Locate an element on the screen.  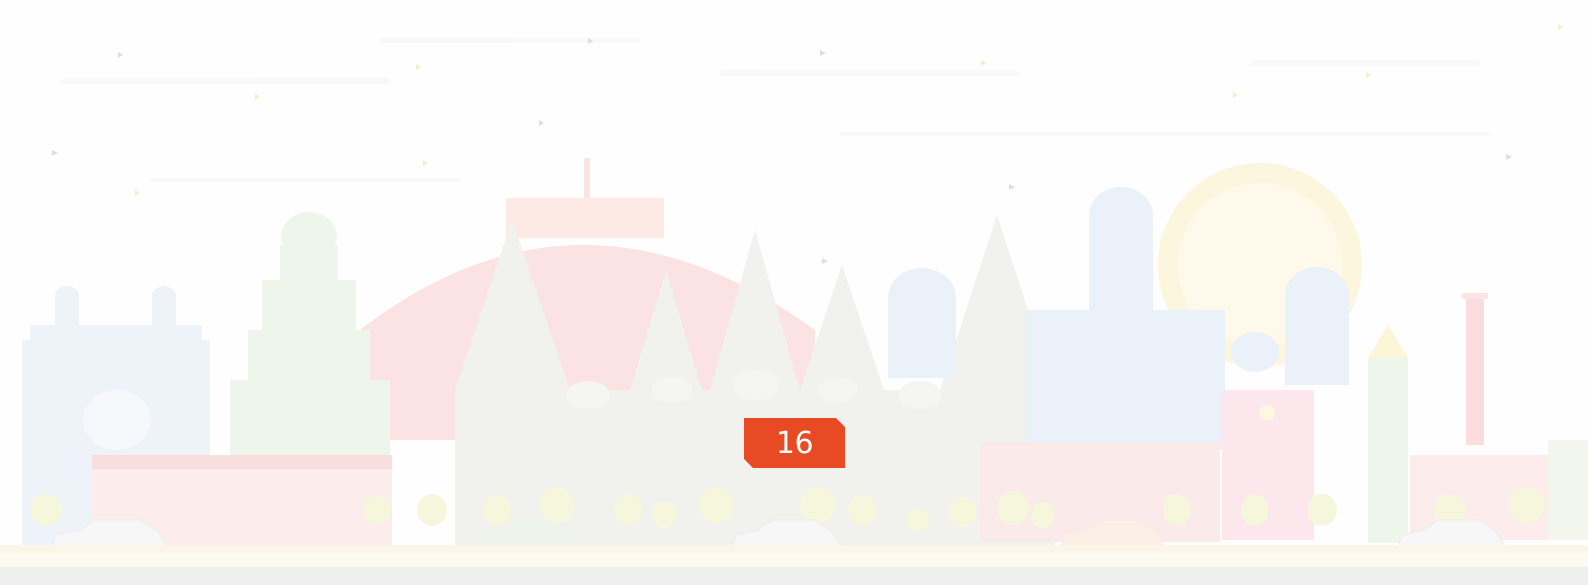
bottom-bar is located at coordinates (794, 576).